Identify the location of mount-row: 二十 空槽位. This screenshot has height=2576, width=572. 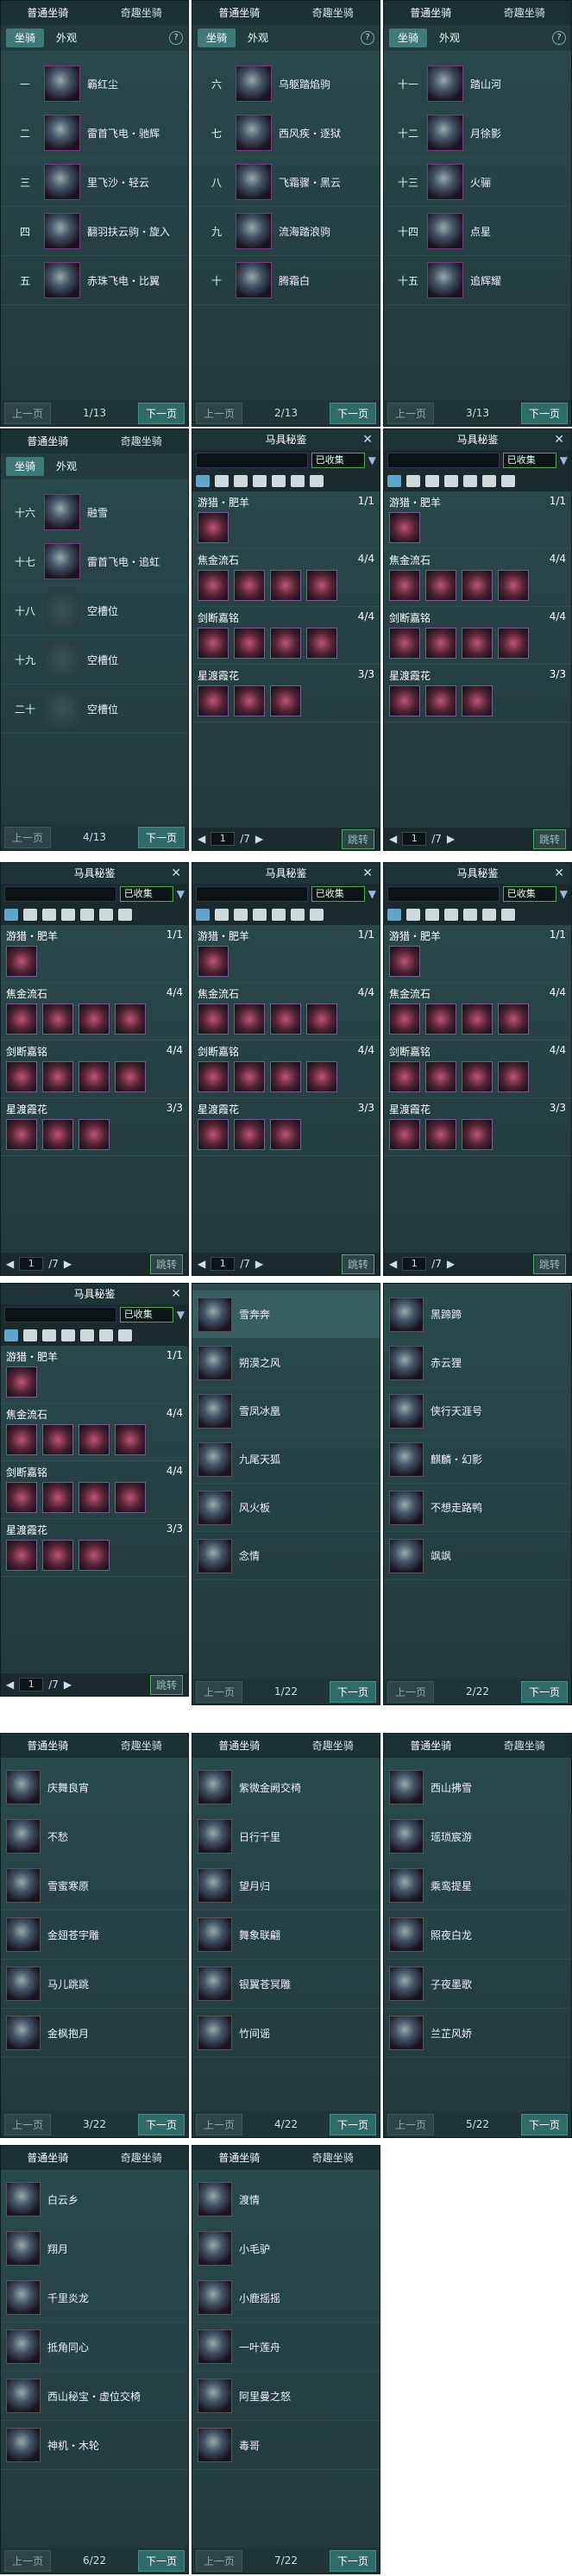
(95, 709).